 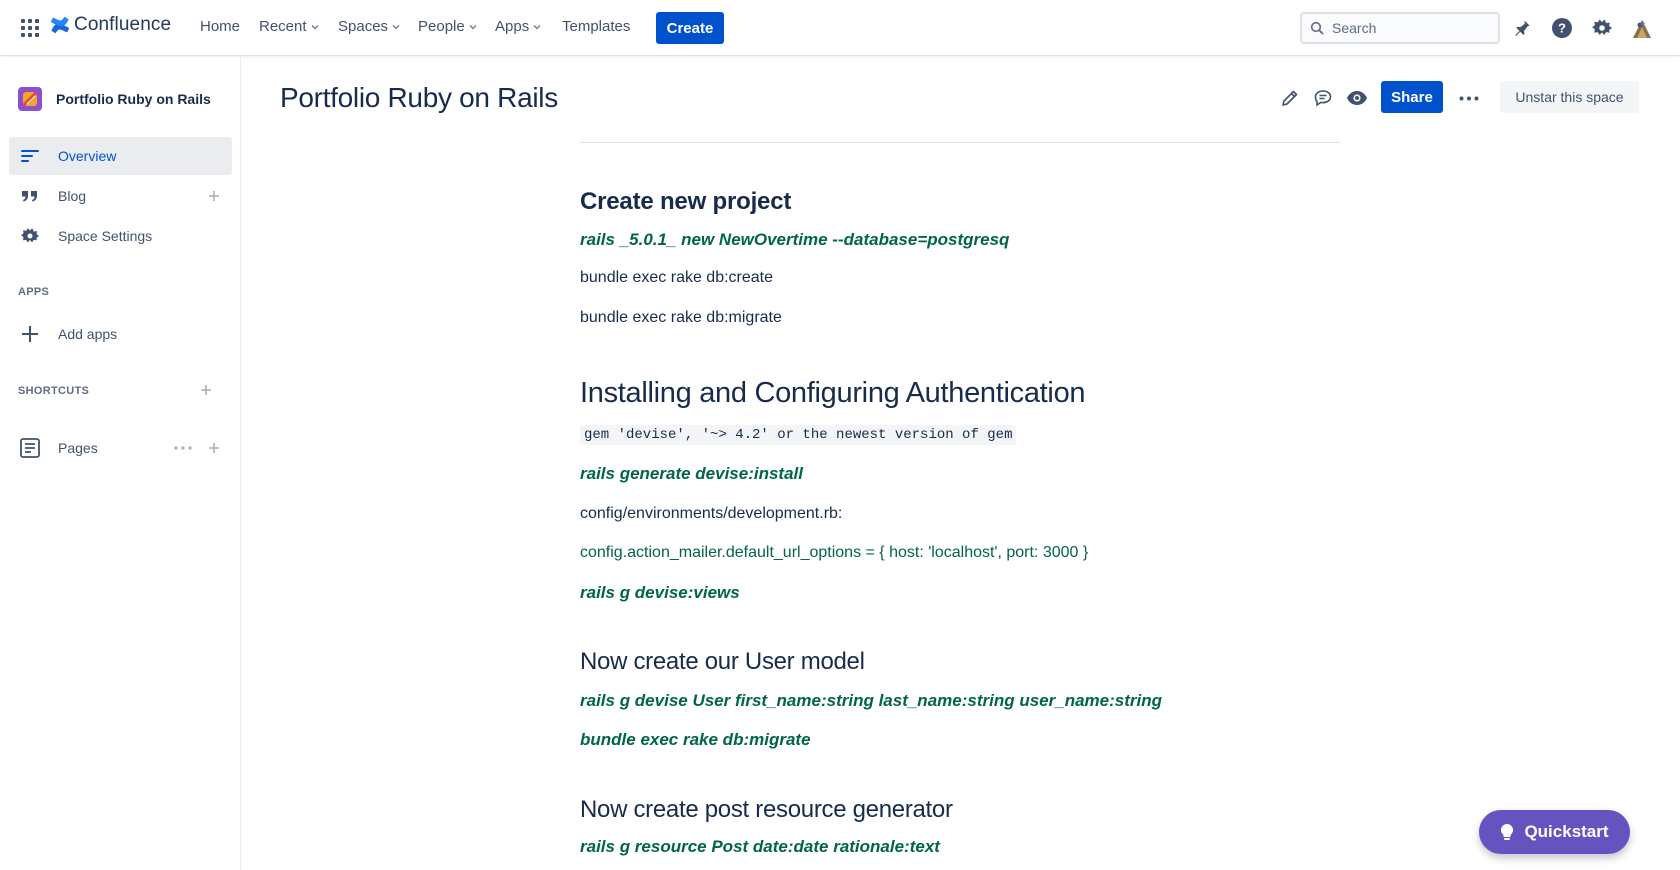 I want to click on help-icon: ?, so click(x=1562, y=28).